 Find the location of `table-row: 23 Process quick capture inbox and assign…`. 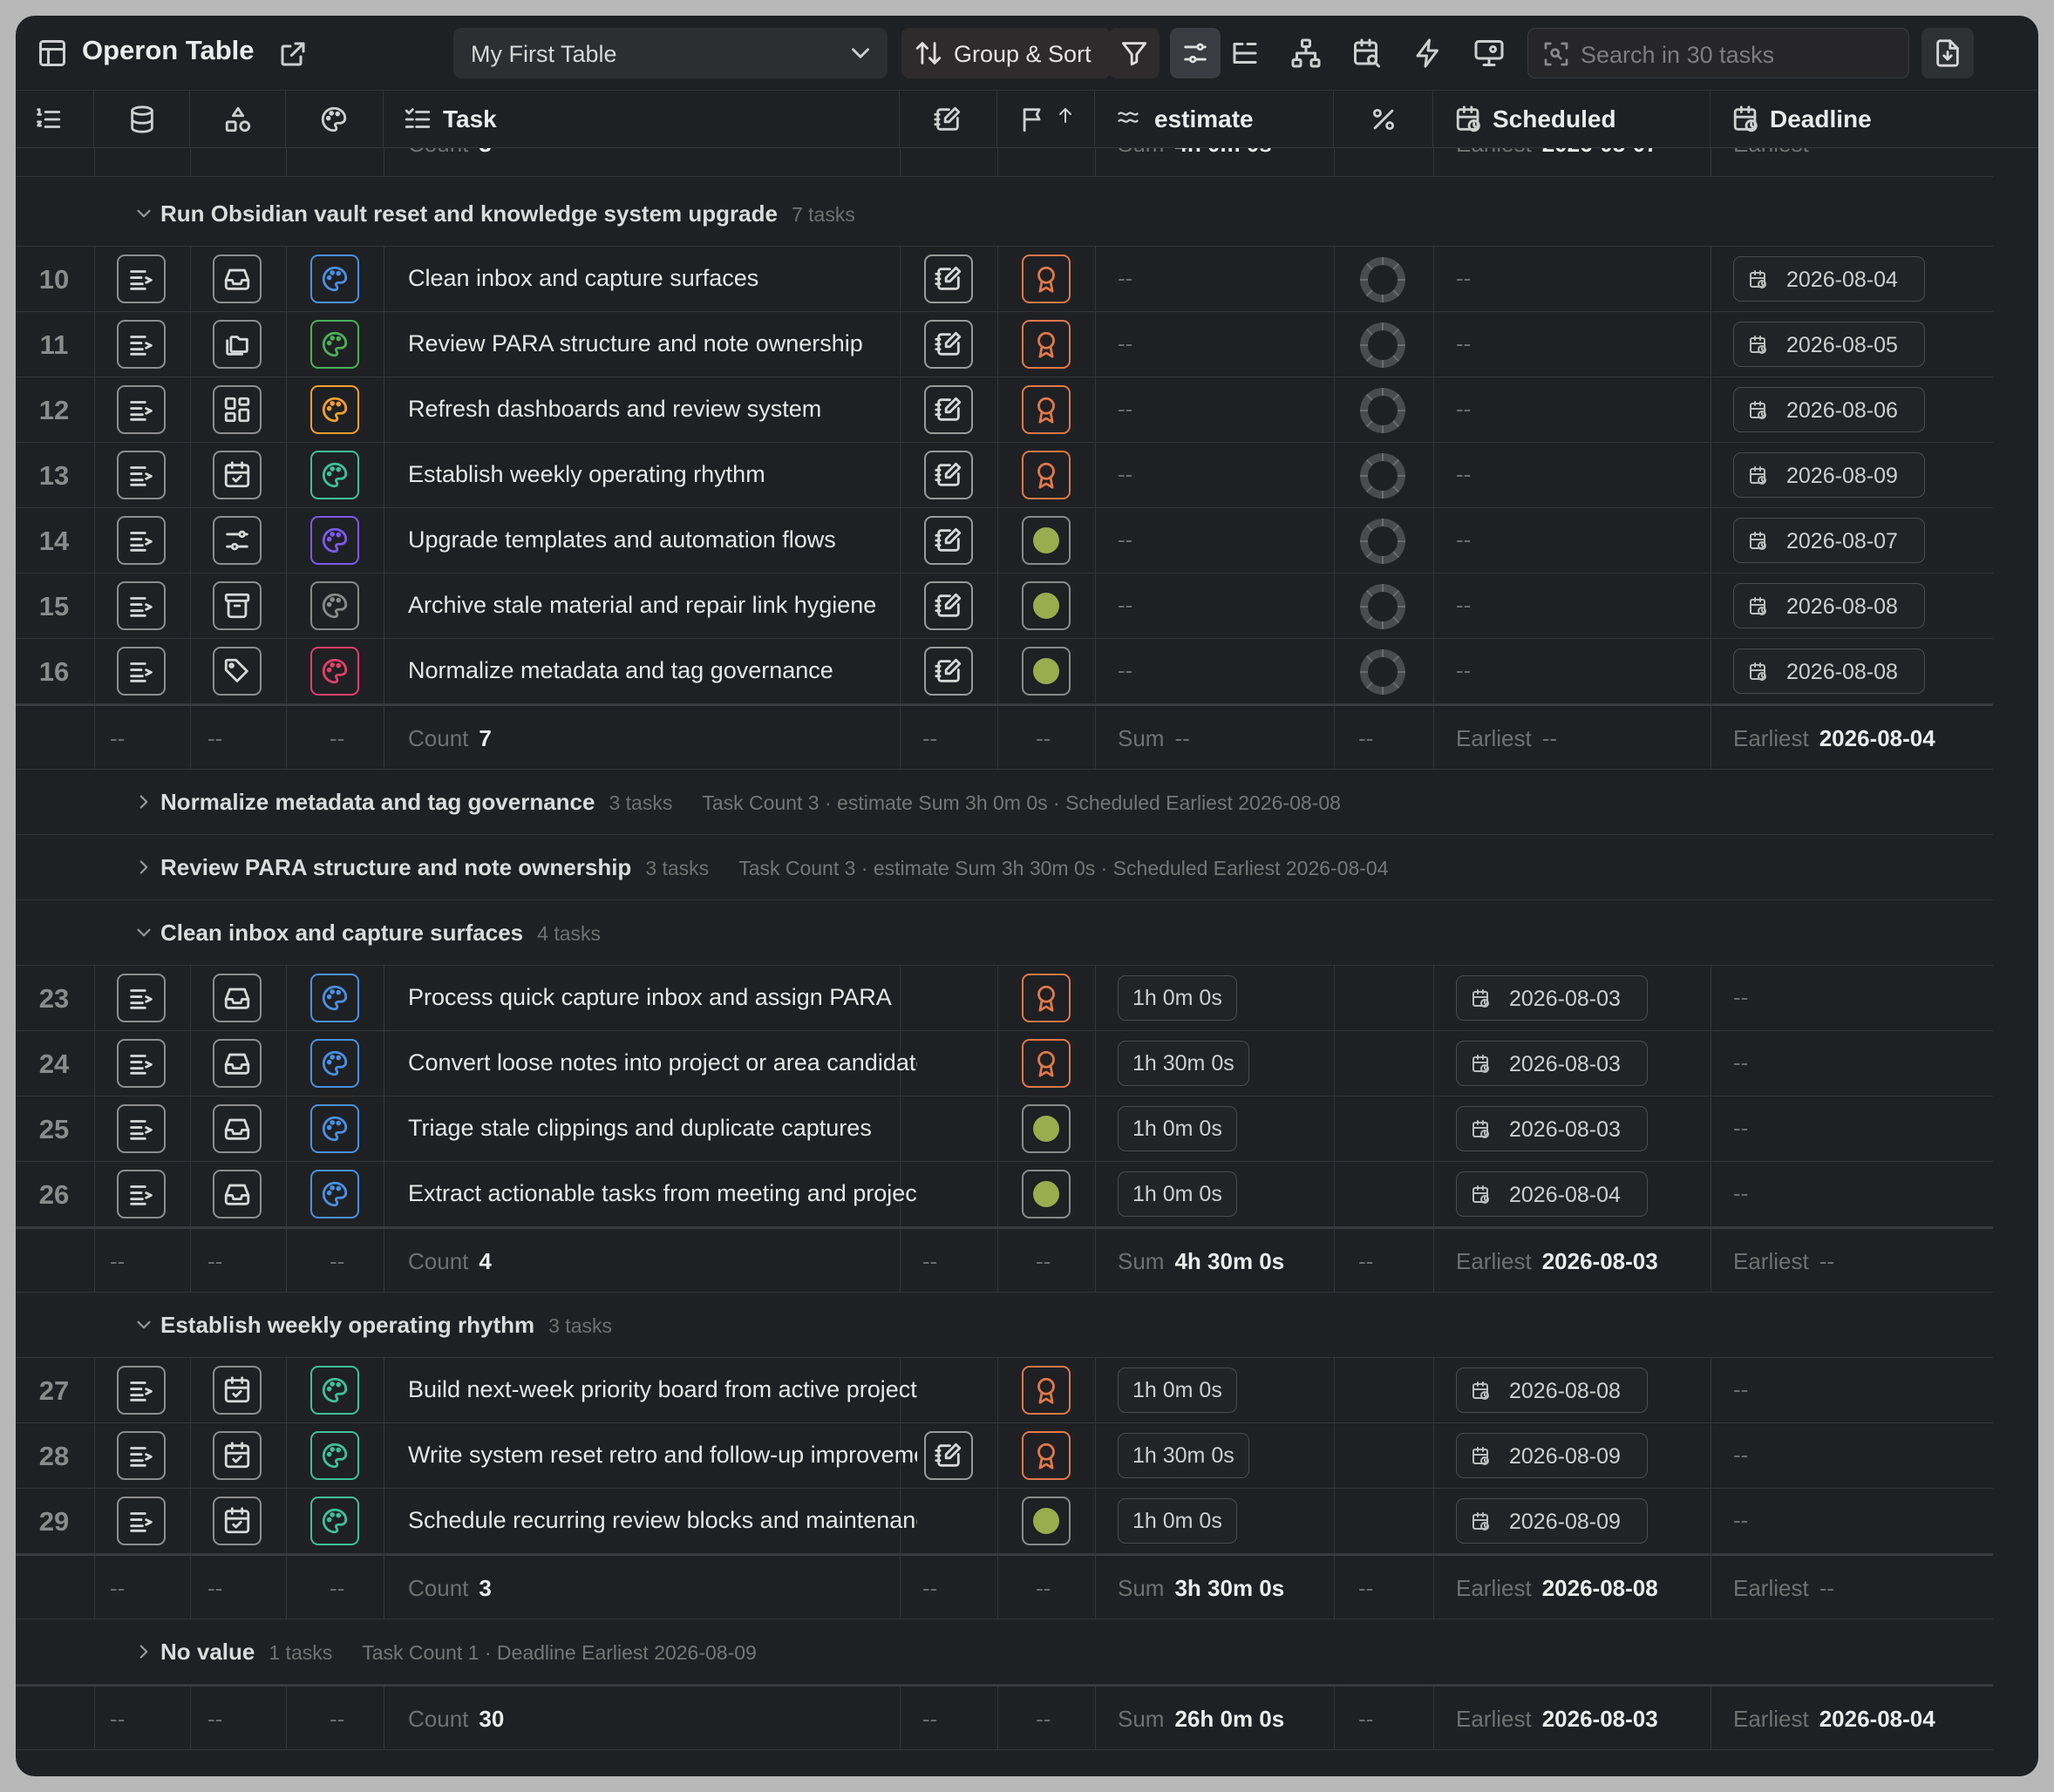

table-row: 23 Process quick capture inbox and assign… is located at coordinates (1004, 999).